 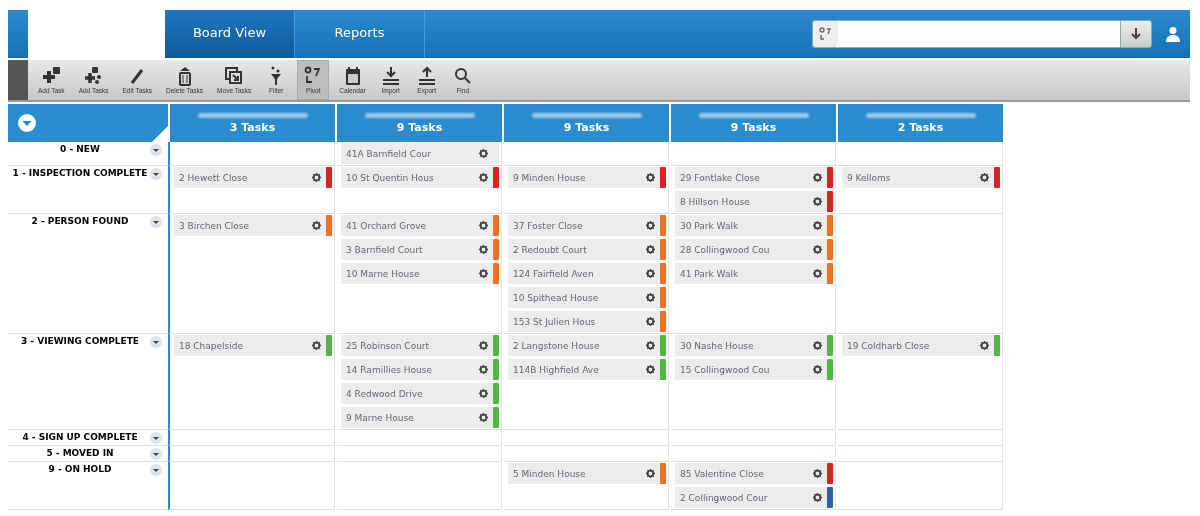 What do you see at coordinates (253, 345) in the screenshot?
I see `task-card: 18 Chapelside` at bounding box center [253, 345].